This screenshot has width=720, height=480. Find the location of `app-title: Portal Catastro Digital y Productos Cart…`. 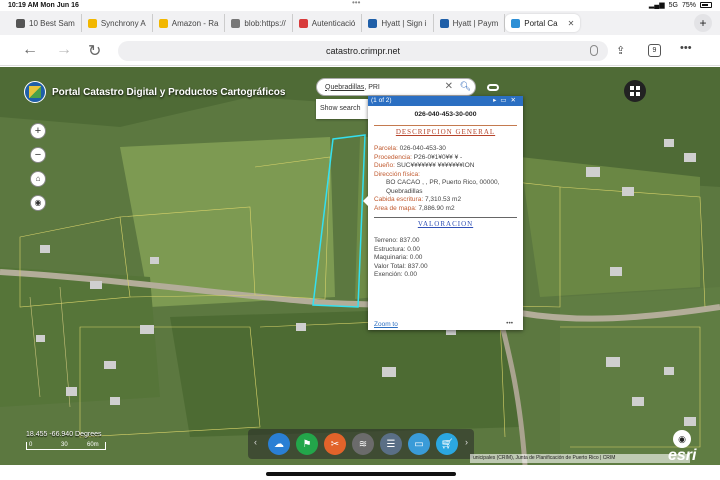

app-title: Portal Catastro Digital y Productos Cart… is located at coordinates (169, 92).